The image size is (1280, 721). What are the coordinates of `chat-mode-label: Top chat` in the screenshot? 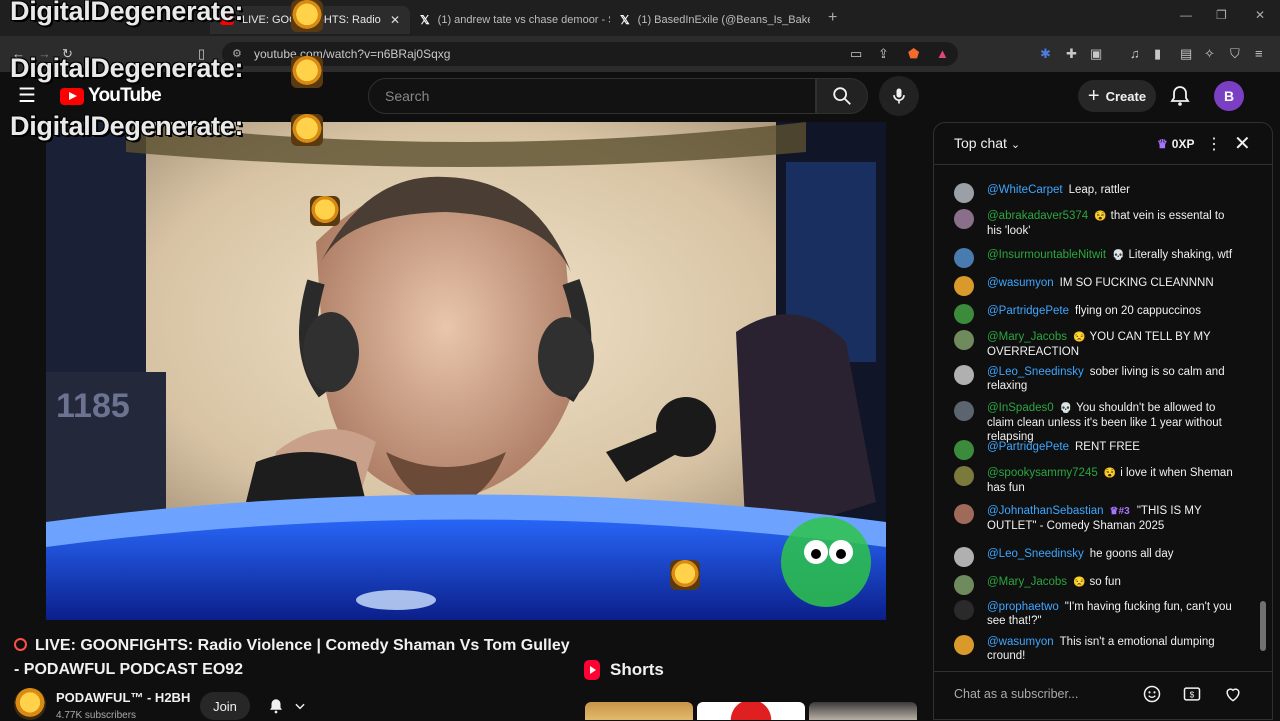 It's located at (980, 143).